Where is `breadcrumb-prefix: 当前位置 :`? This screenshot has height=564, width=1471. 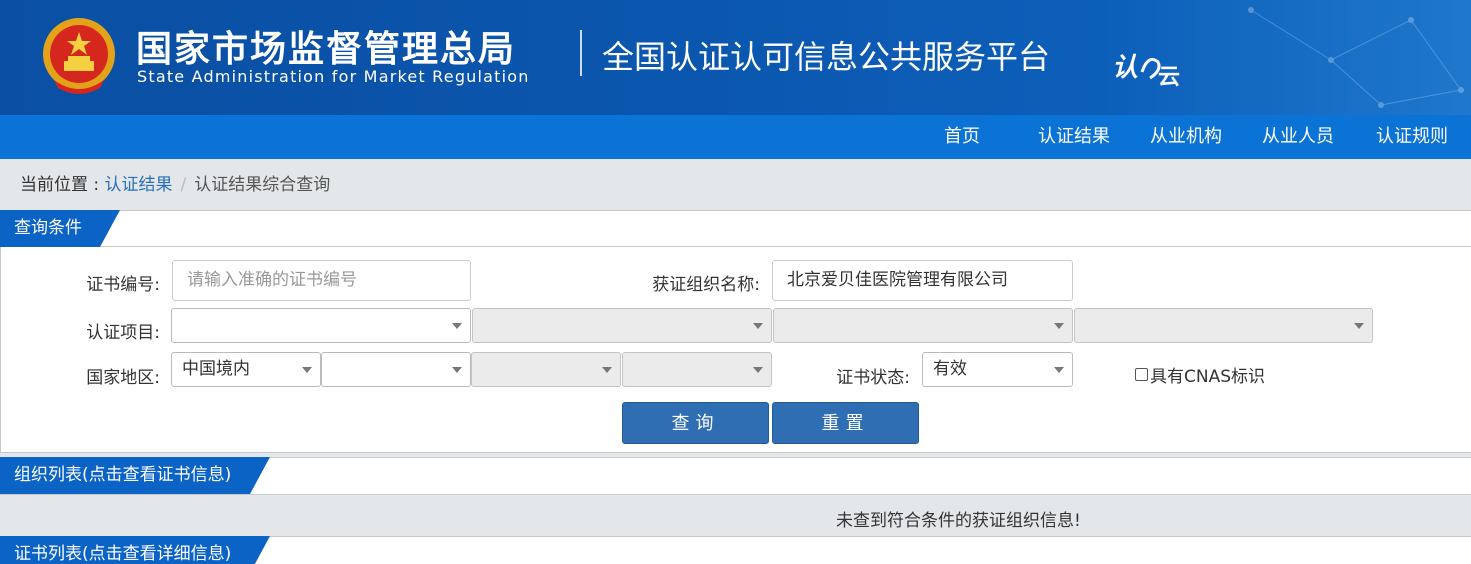
breadcrumb-prefix: 当前位置 : is located at coordinates (62, 185).